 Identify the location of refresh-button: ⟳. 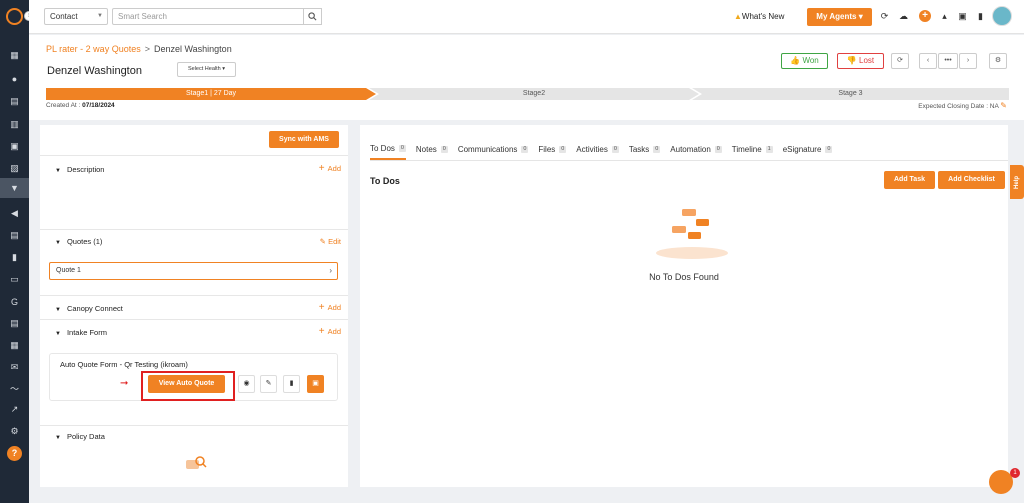
(900, 61).